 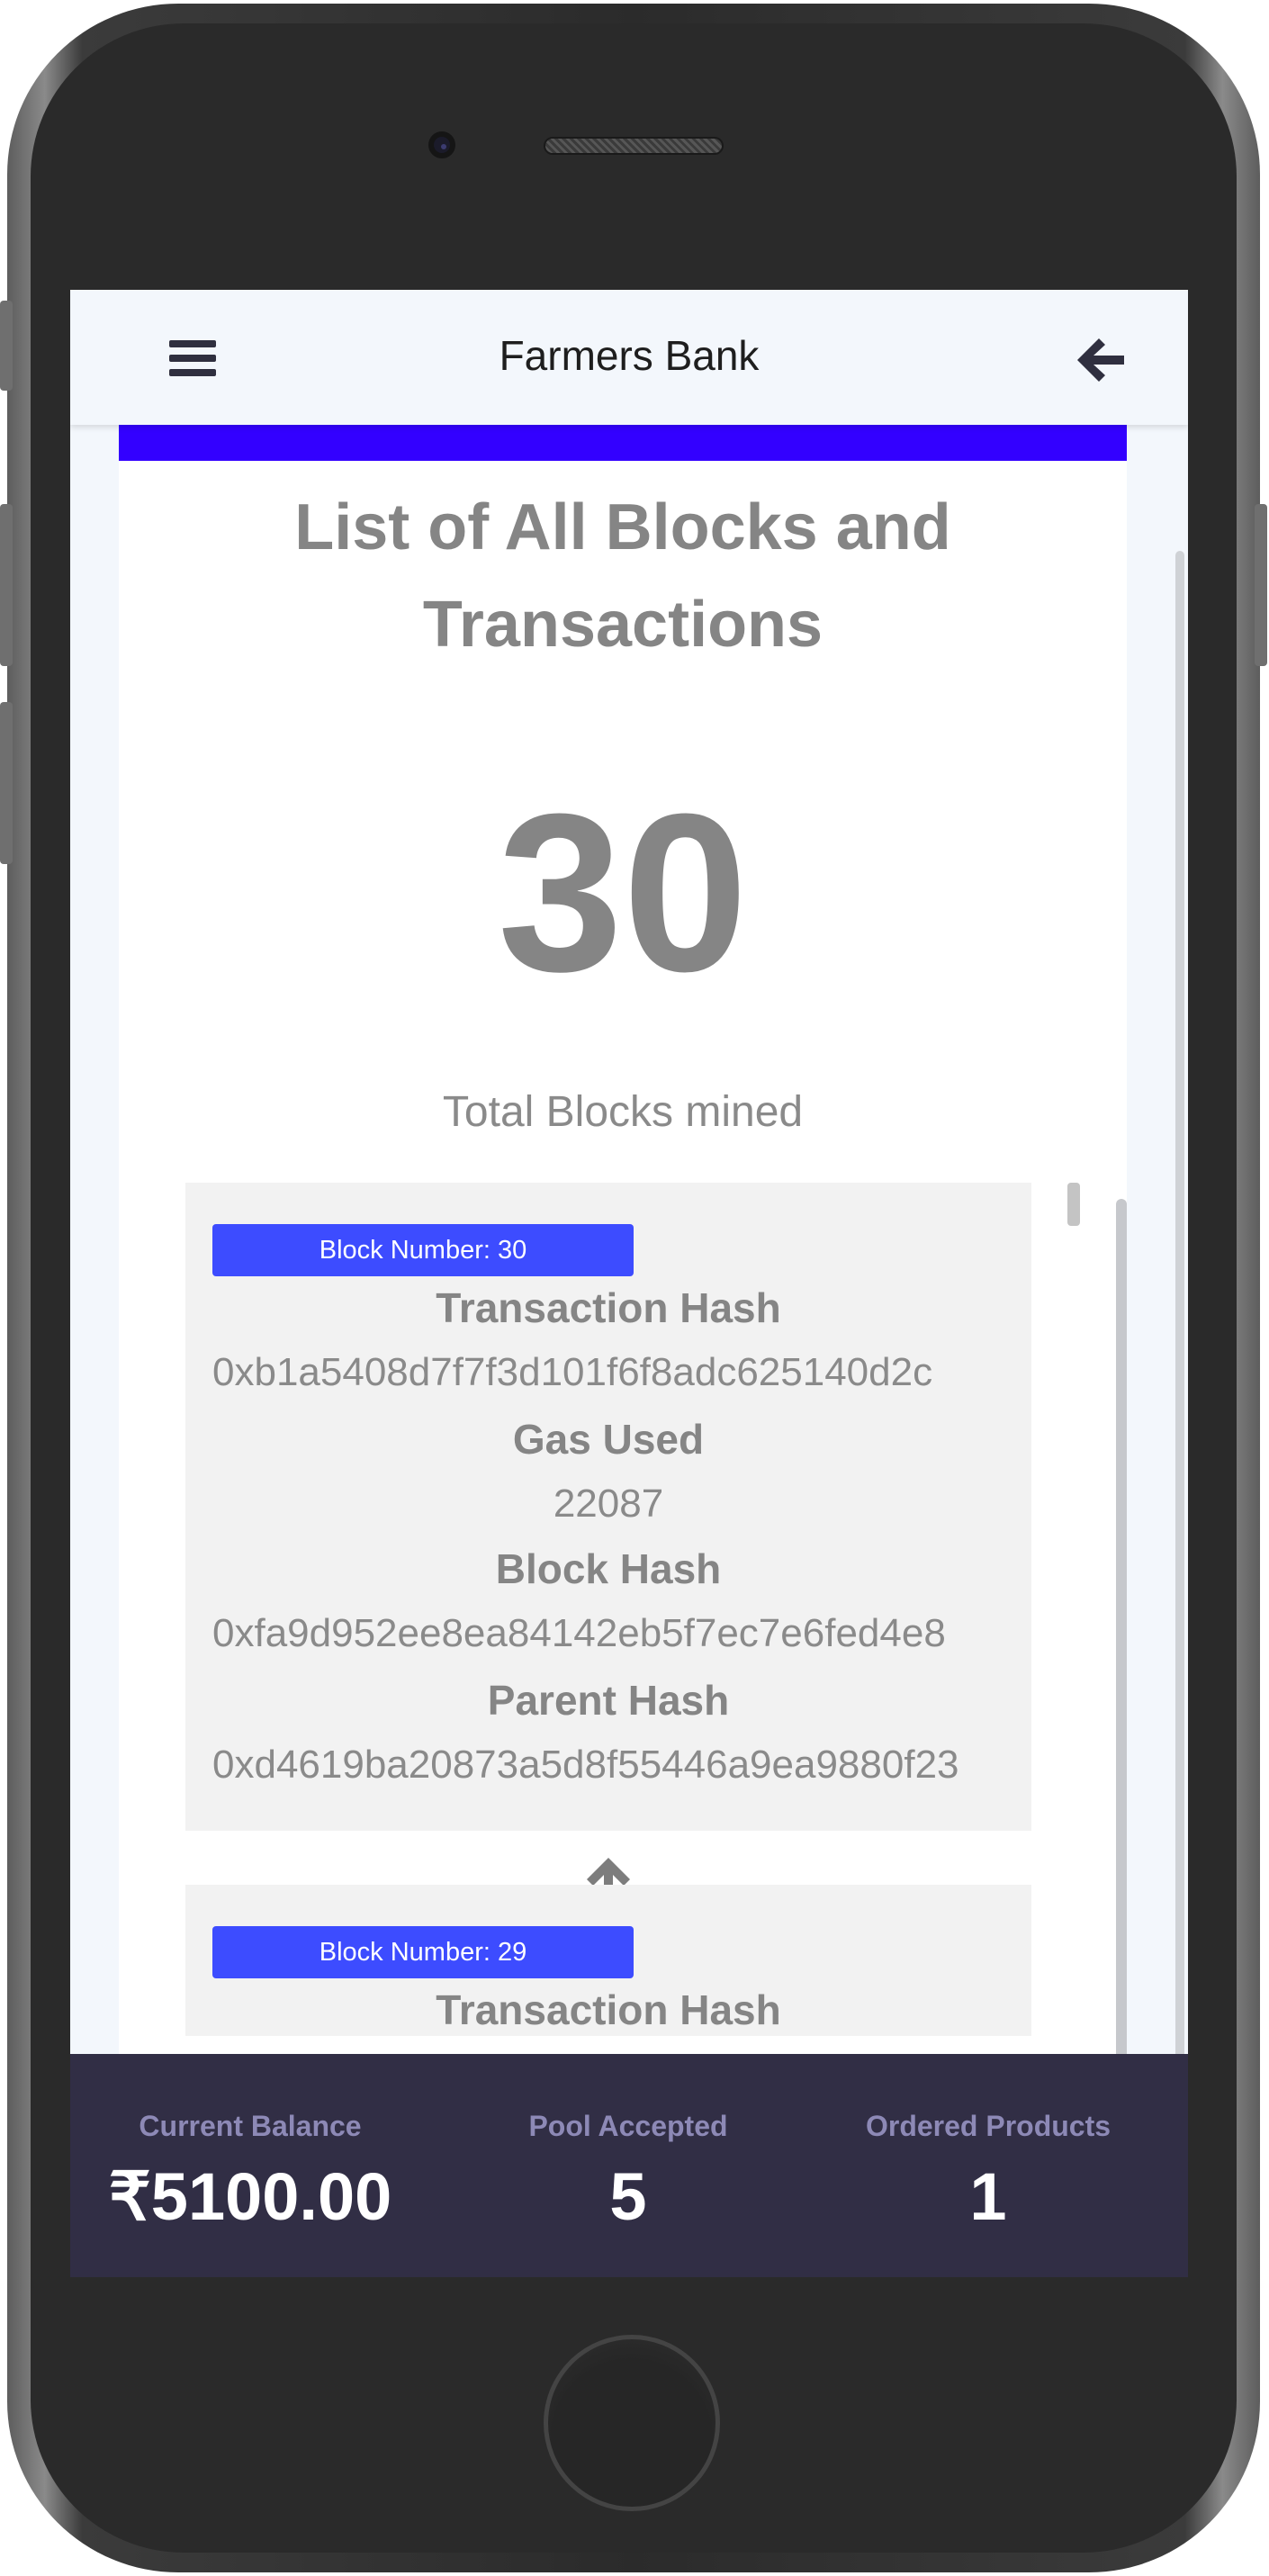 What do you see at coordinates (628, 2126) in the screenshot?
I see `pool-accepted-label: Pool Accepted` at bounding box center [628, 2126].